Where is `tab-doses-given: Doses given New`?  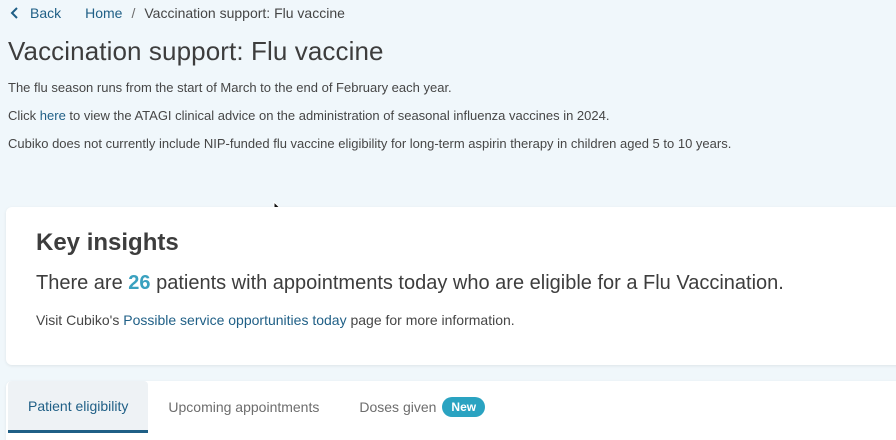
tab-doses-given: Doses given New is located at coordinates (422, 407).